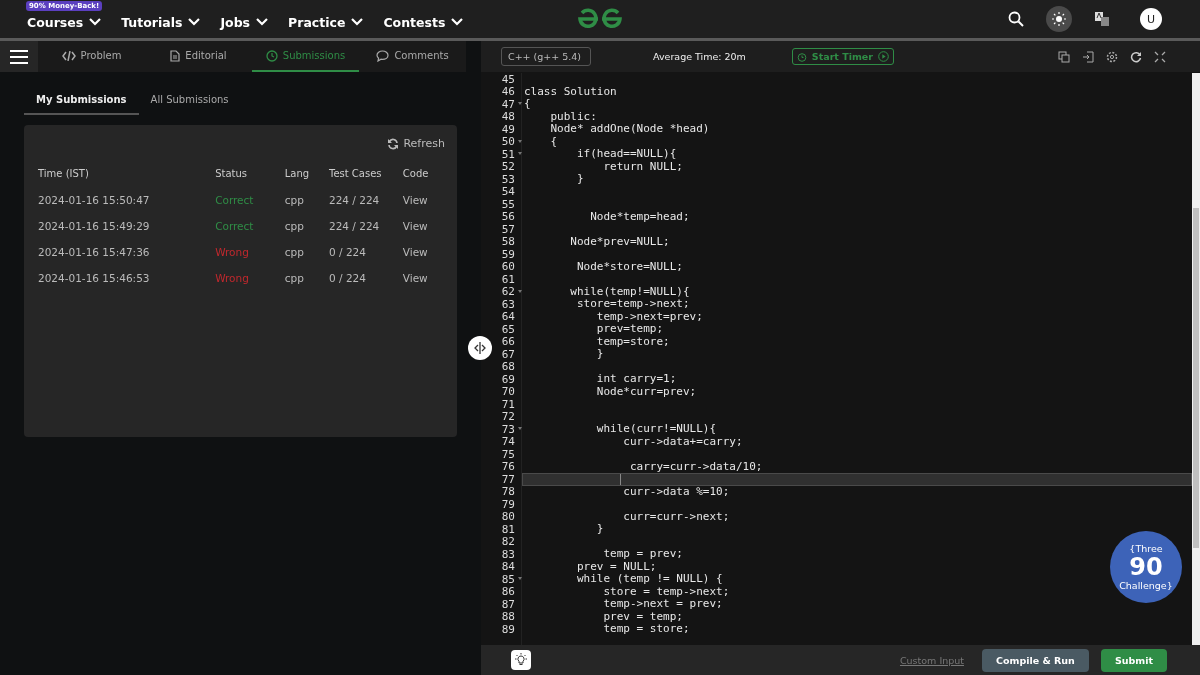 Image resolution: width=1200 pixels, height=675 pixels. What do you see at coordinates (508, 367) in the screenshot?
I see `line-number: 68` at bounding box center [508, 367].